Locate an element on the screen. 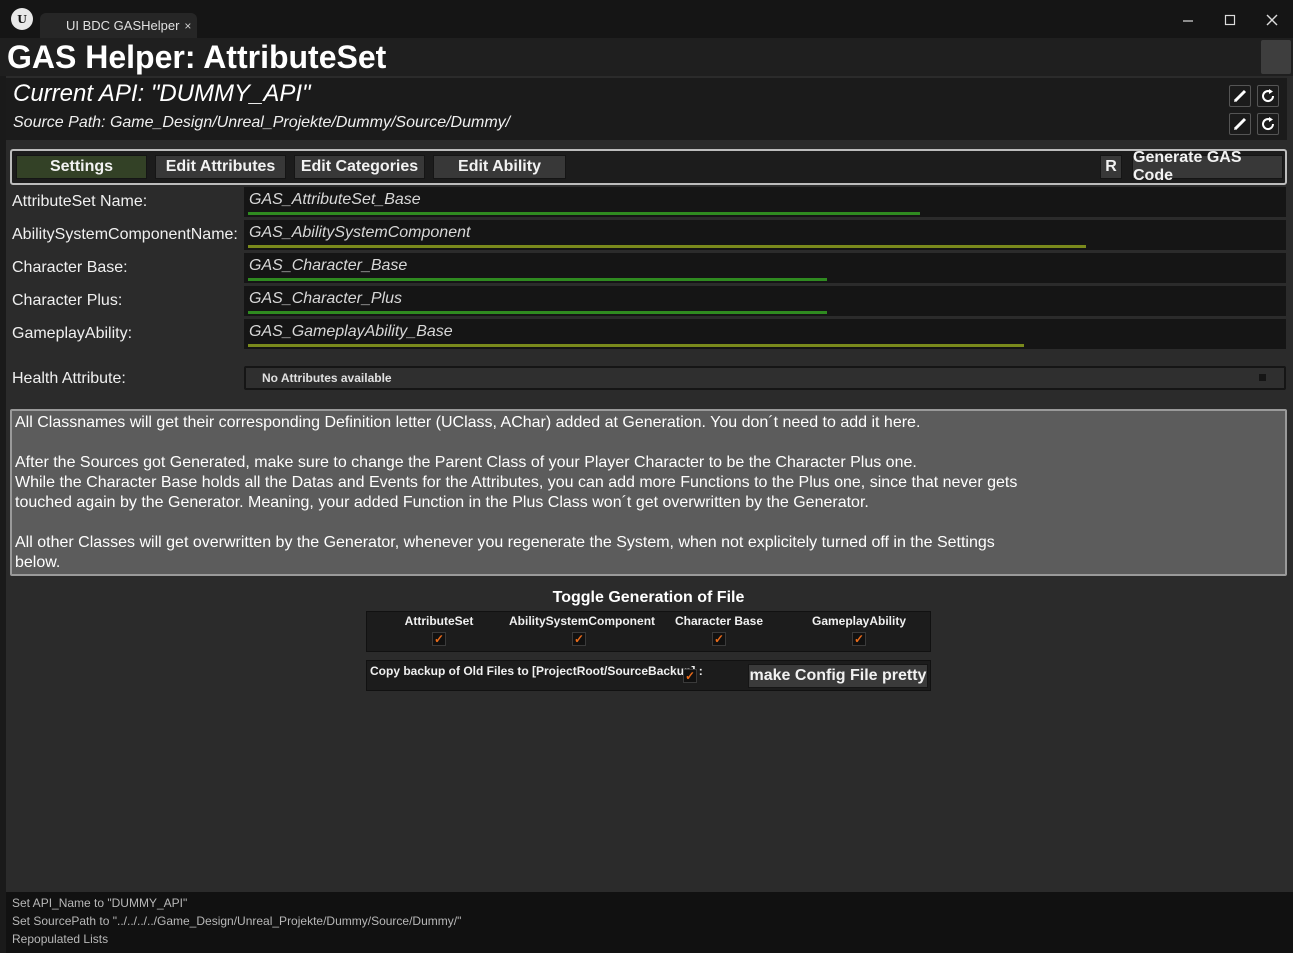 This screenshot has height=953, width=1293. character-base-field: GAS_Character_Base is located at coordinates (765, 268).